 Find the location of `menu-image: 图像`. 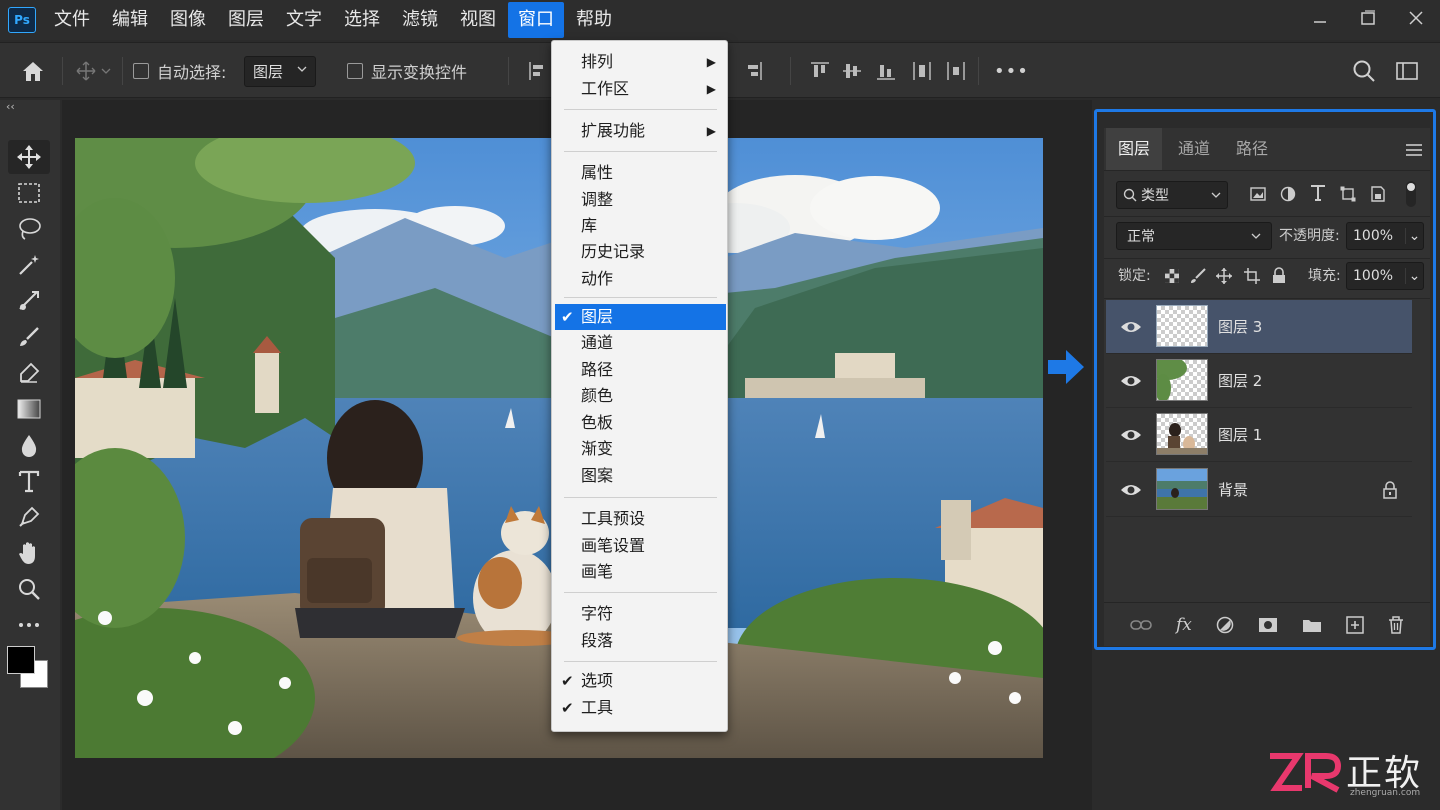

menu-image: 图像 is located at coordinates (188, 20).